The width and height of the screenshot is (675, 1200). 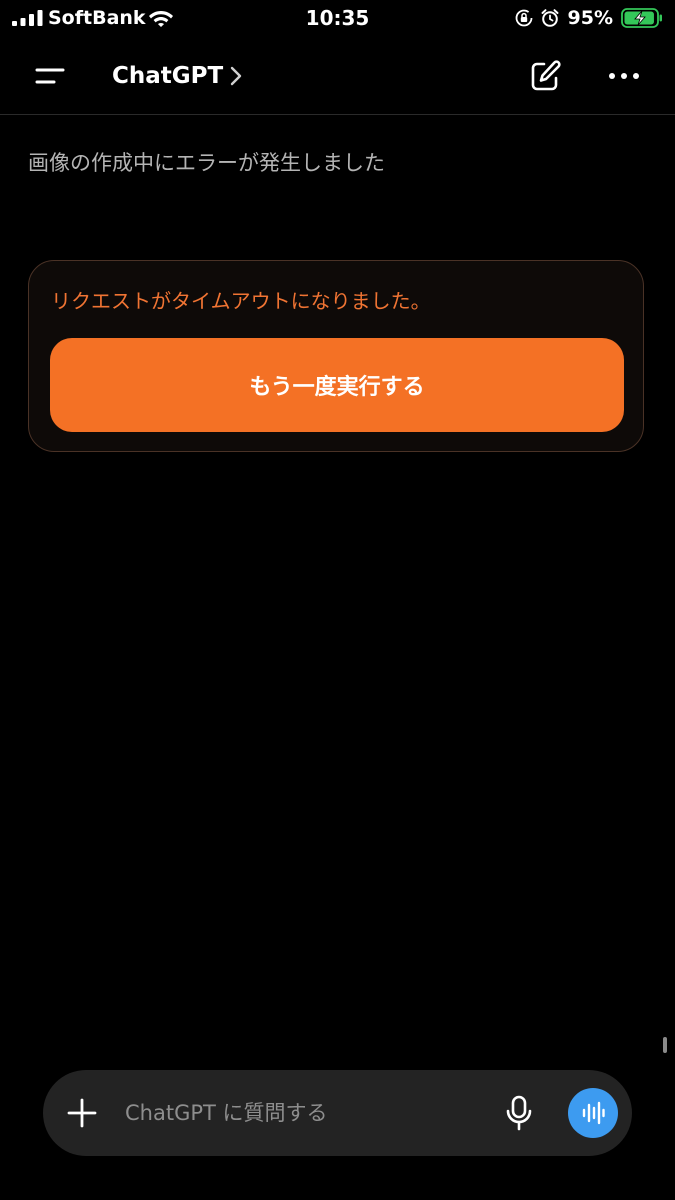 What do you see at coordinates (519, 1113) in the screenshot?
I see `microphone-icon` at bounding box center [519, 1113].